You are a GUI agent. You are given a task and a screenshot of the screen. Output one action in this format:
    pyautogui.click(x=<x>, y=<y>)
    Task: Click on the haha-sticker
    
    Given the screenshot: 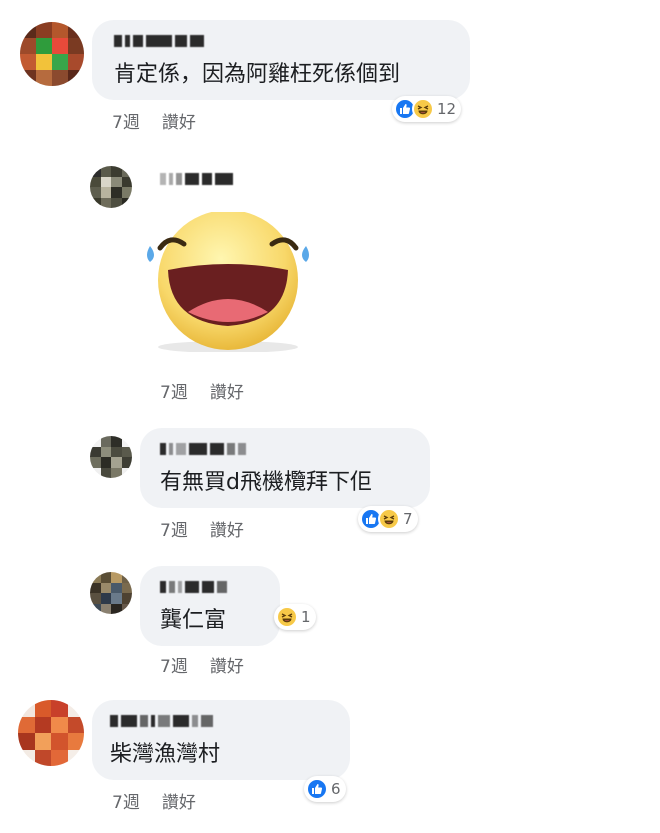 What is the action you would take?
    pyautogui.click(x=228, y=281)
    